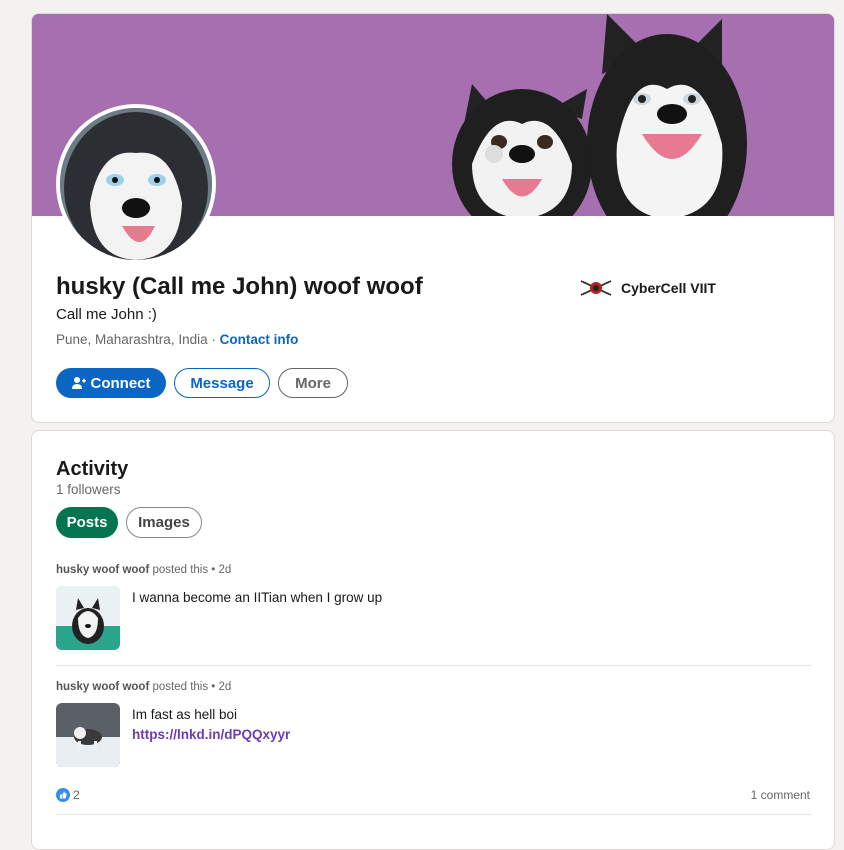 Image resolution: width=844 pixels, height=850 pixels. I want to click on cybercell-logo-icon, so click(596, 288).